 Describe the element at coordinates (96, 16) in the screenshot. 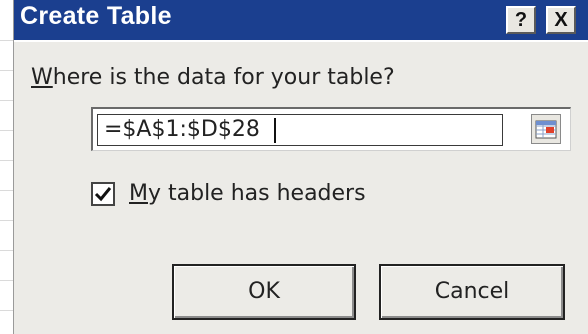

I see `dialog-title: Create Table` at that location.